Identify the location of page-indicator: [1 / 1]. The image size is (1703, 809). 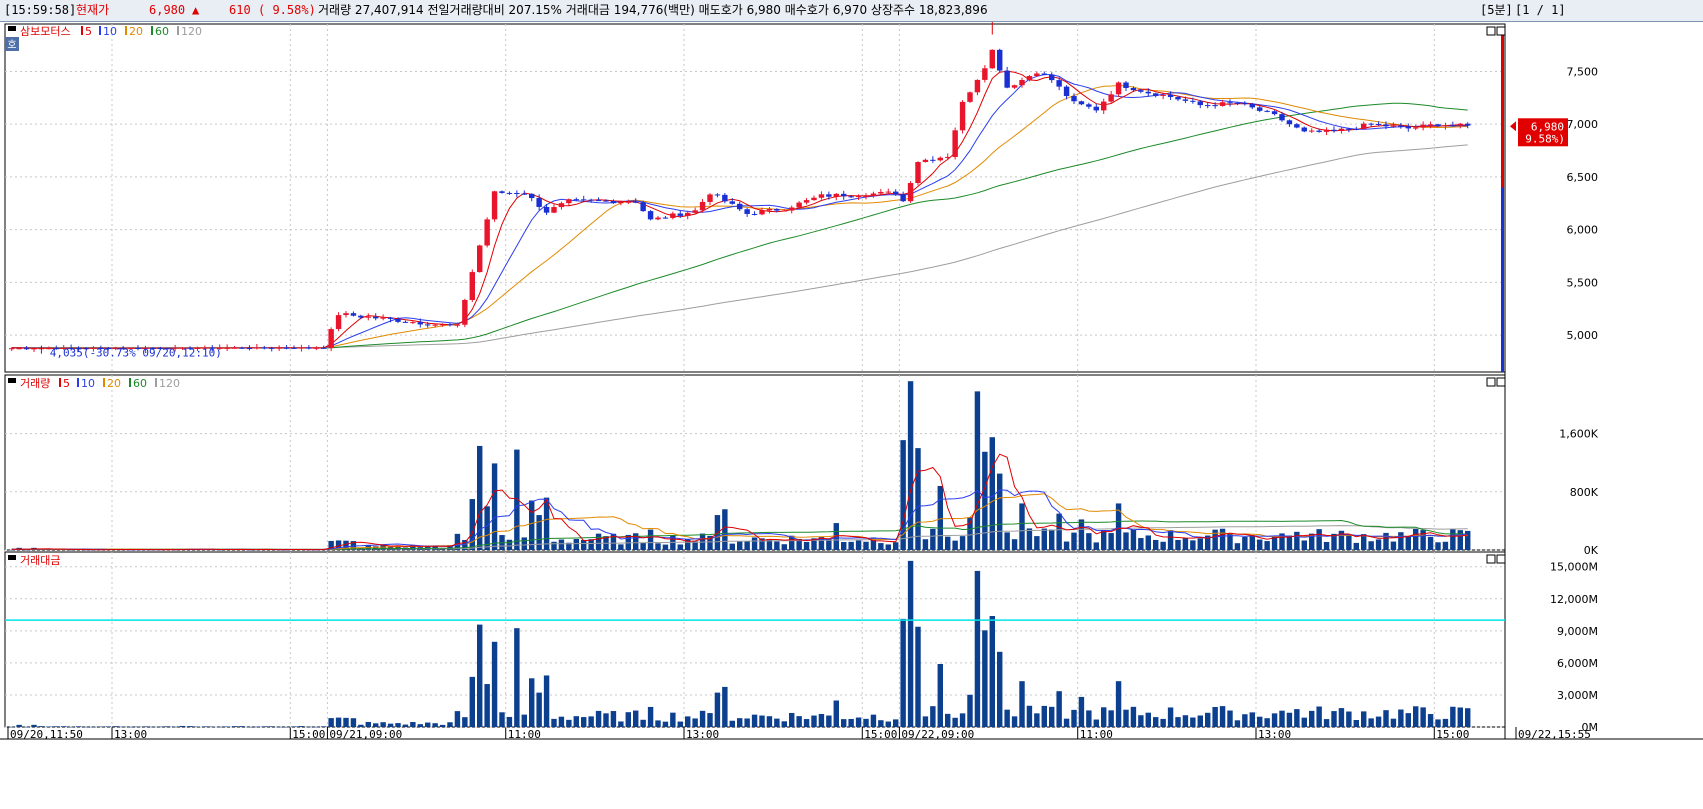
(1540, 10).